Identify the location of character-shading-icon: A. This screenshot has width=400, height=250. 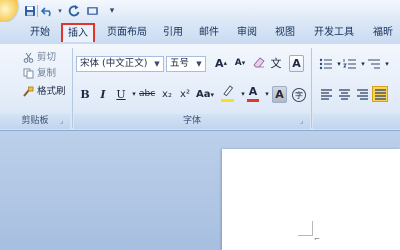
(279, 94).